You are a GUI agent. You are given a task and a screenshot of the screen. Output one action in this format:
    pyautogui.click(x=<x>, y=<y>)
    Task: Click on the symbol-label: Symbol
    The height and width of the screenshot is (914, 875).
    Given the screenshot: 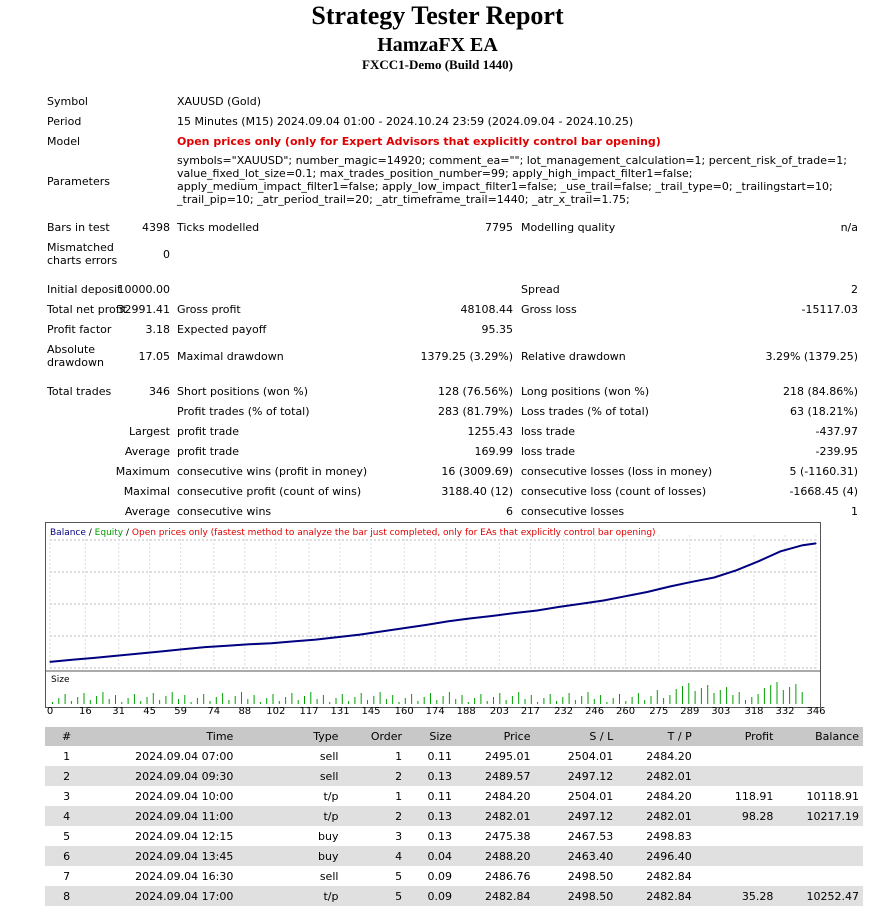 What is the action you would take?
    pyautogui.click(x=67, y=101)
    